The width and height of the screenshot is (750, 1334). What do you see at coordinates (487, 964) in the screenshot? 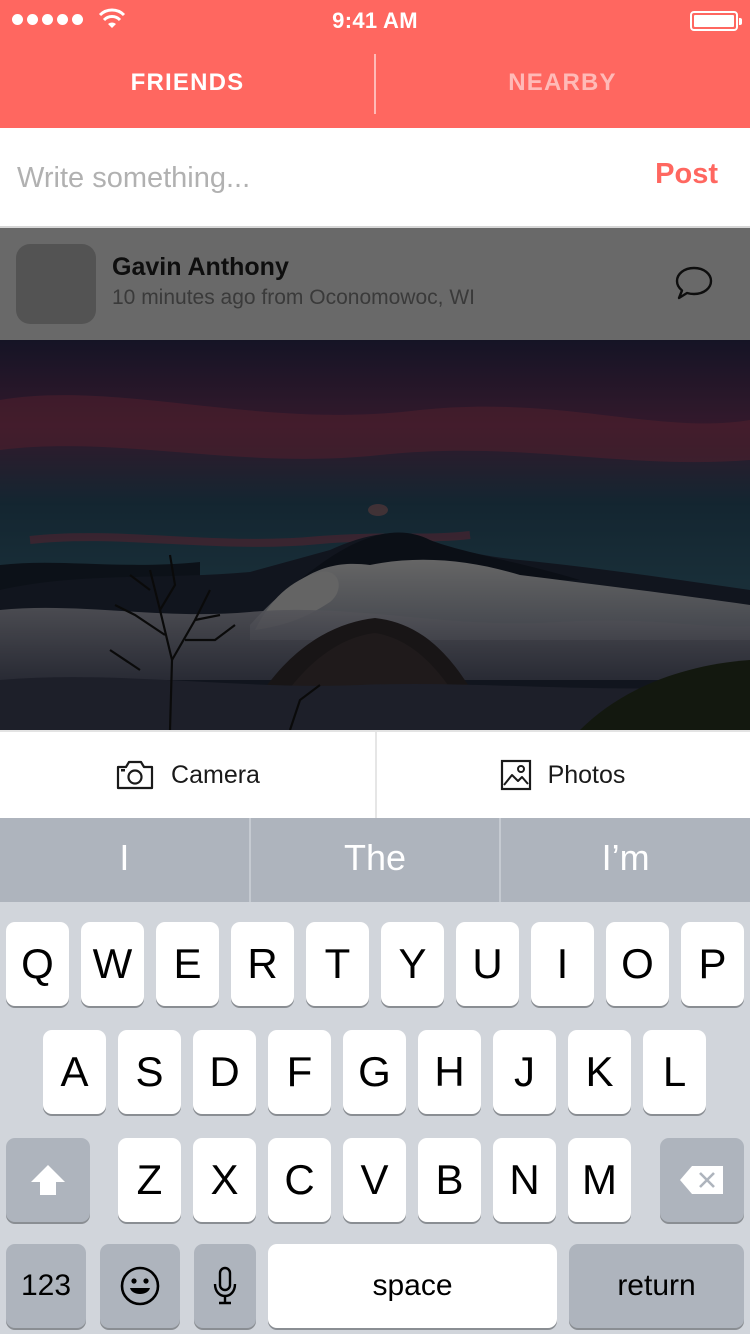
I see `key-u: U` at bounding box center [487, 964].